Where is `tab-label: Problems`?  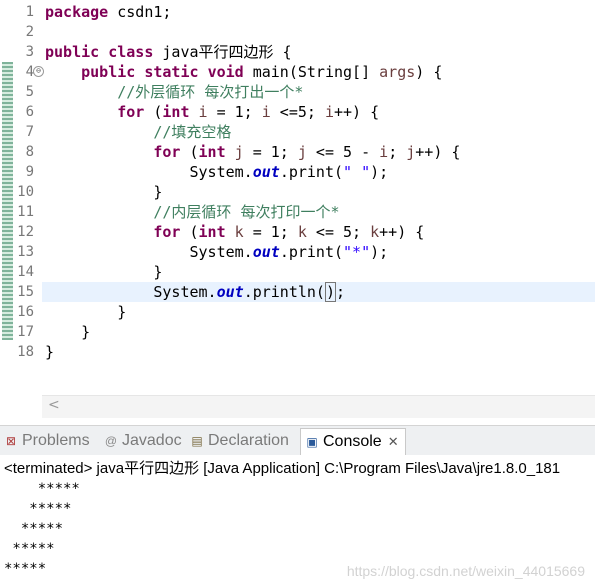 tab-label: Problems is located at coordinates (56, 440).